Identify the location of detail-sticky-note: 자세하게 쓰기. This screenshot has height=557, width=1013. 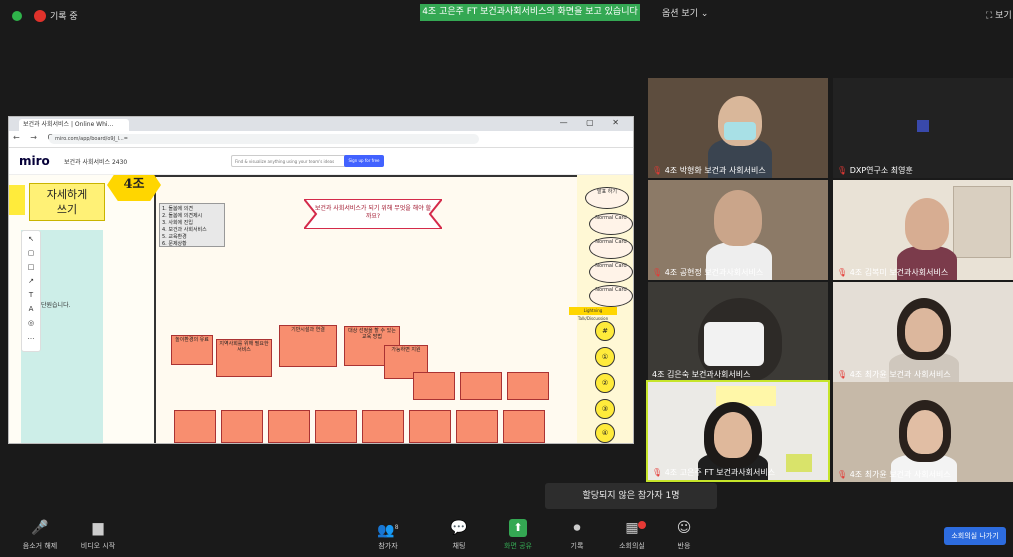
(67, 202).